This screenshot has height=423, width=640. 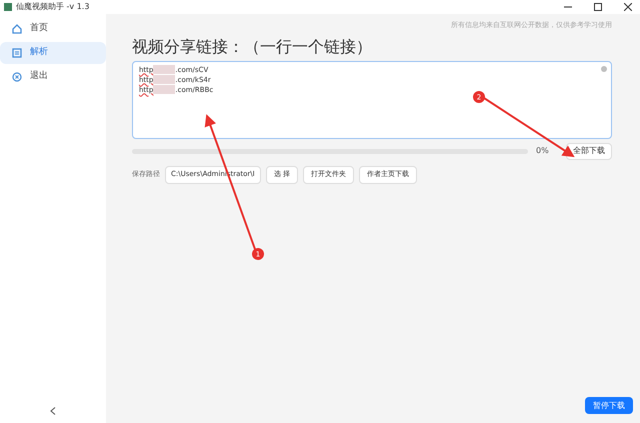 I want to click on progress-reading: 0%, so click(x=543, y=151).